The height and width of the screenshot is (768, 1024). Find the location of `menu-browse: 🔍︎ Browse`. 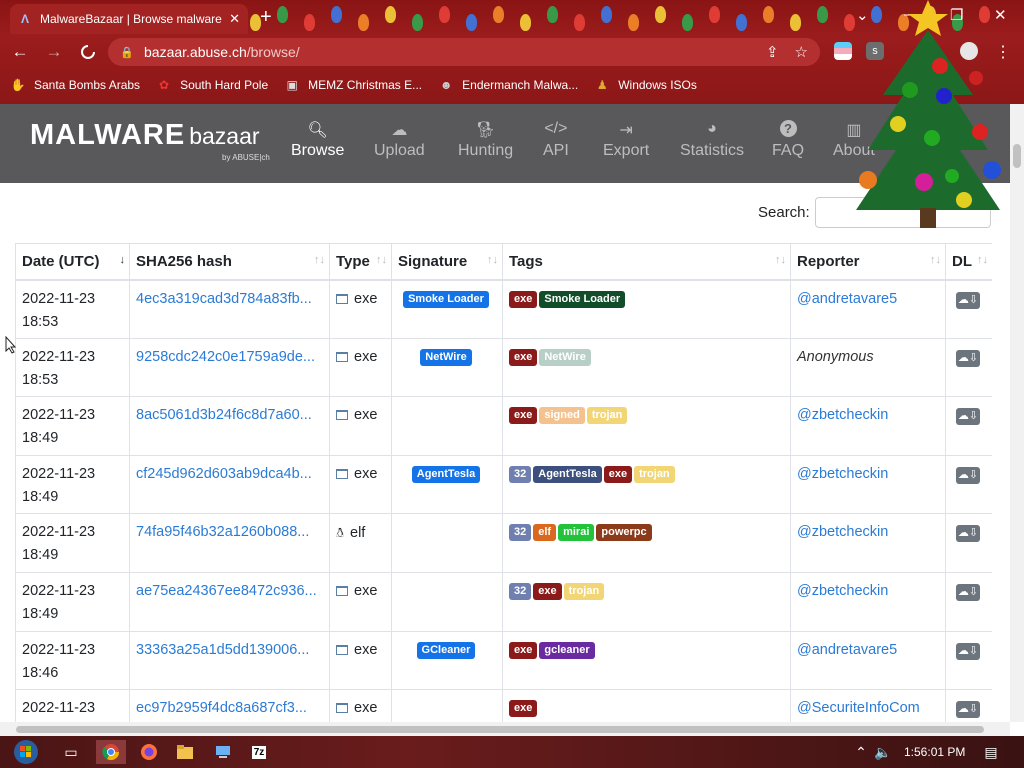

menu-browse: 🔍︎ Browse is located at coordinates (317, 140).